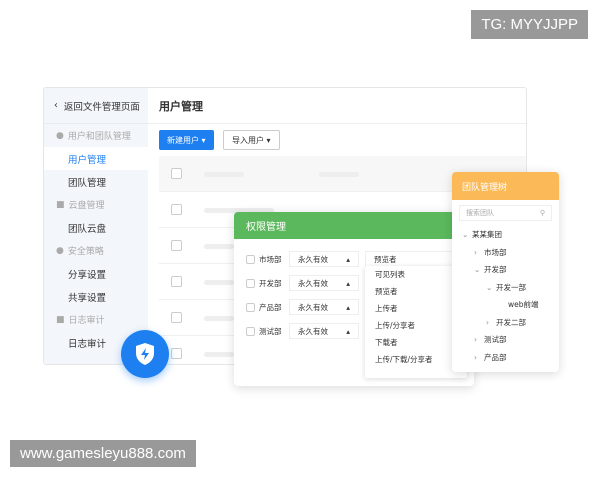 The width and height of the screenshot is (600, 480). I want to click on permission-row: 测试部, so click(264, 331).